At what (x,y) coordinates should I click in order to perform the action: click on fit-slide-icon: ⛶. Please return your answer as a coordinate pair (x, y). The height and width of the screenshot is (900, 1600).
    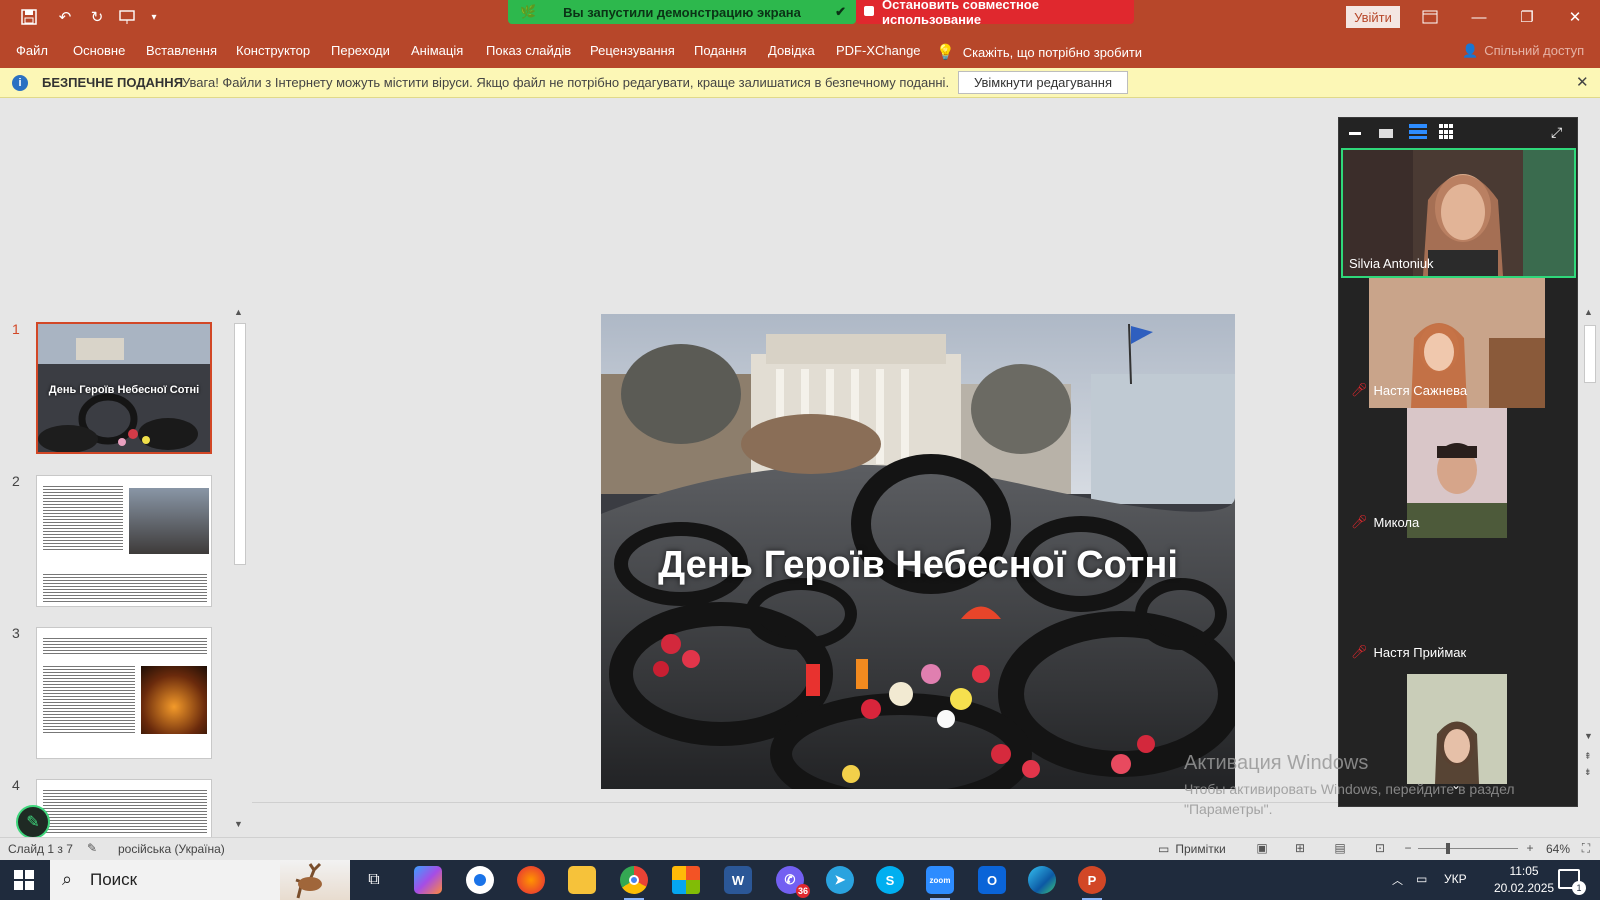
    Looking at the image, I should click on (1586, 848).